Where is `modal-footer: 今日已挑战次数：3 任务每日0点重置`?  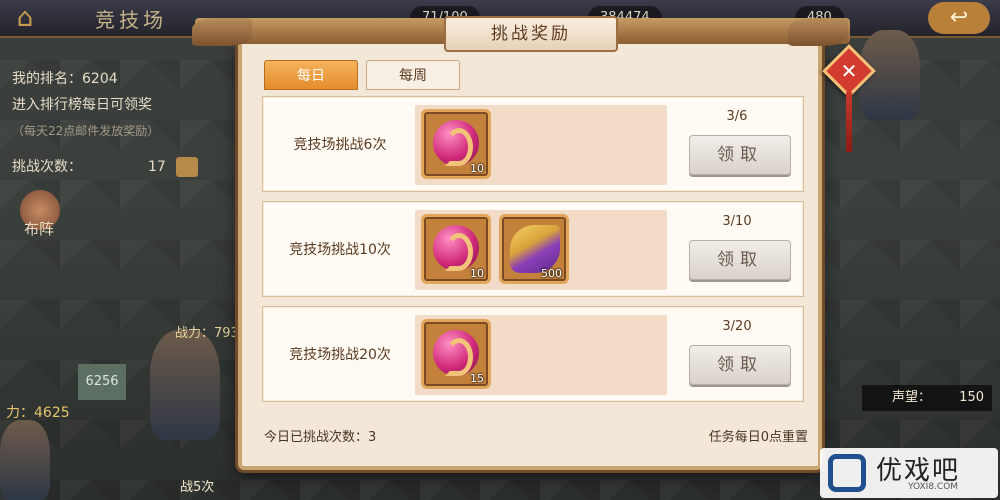
modal-footer: 今日已挑战次数：3 任务每日0点重置 is located at coordinates (536, 435).